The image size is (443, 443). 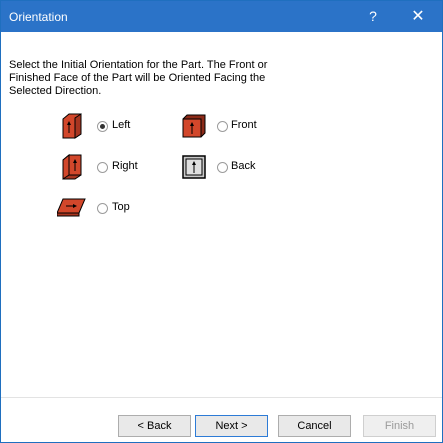 What do you see at coordinates (222, 126) in the screenshot?
I see `radio-front` at bounding box center [222, 126].